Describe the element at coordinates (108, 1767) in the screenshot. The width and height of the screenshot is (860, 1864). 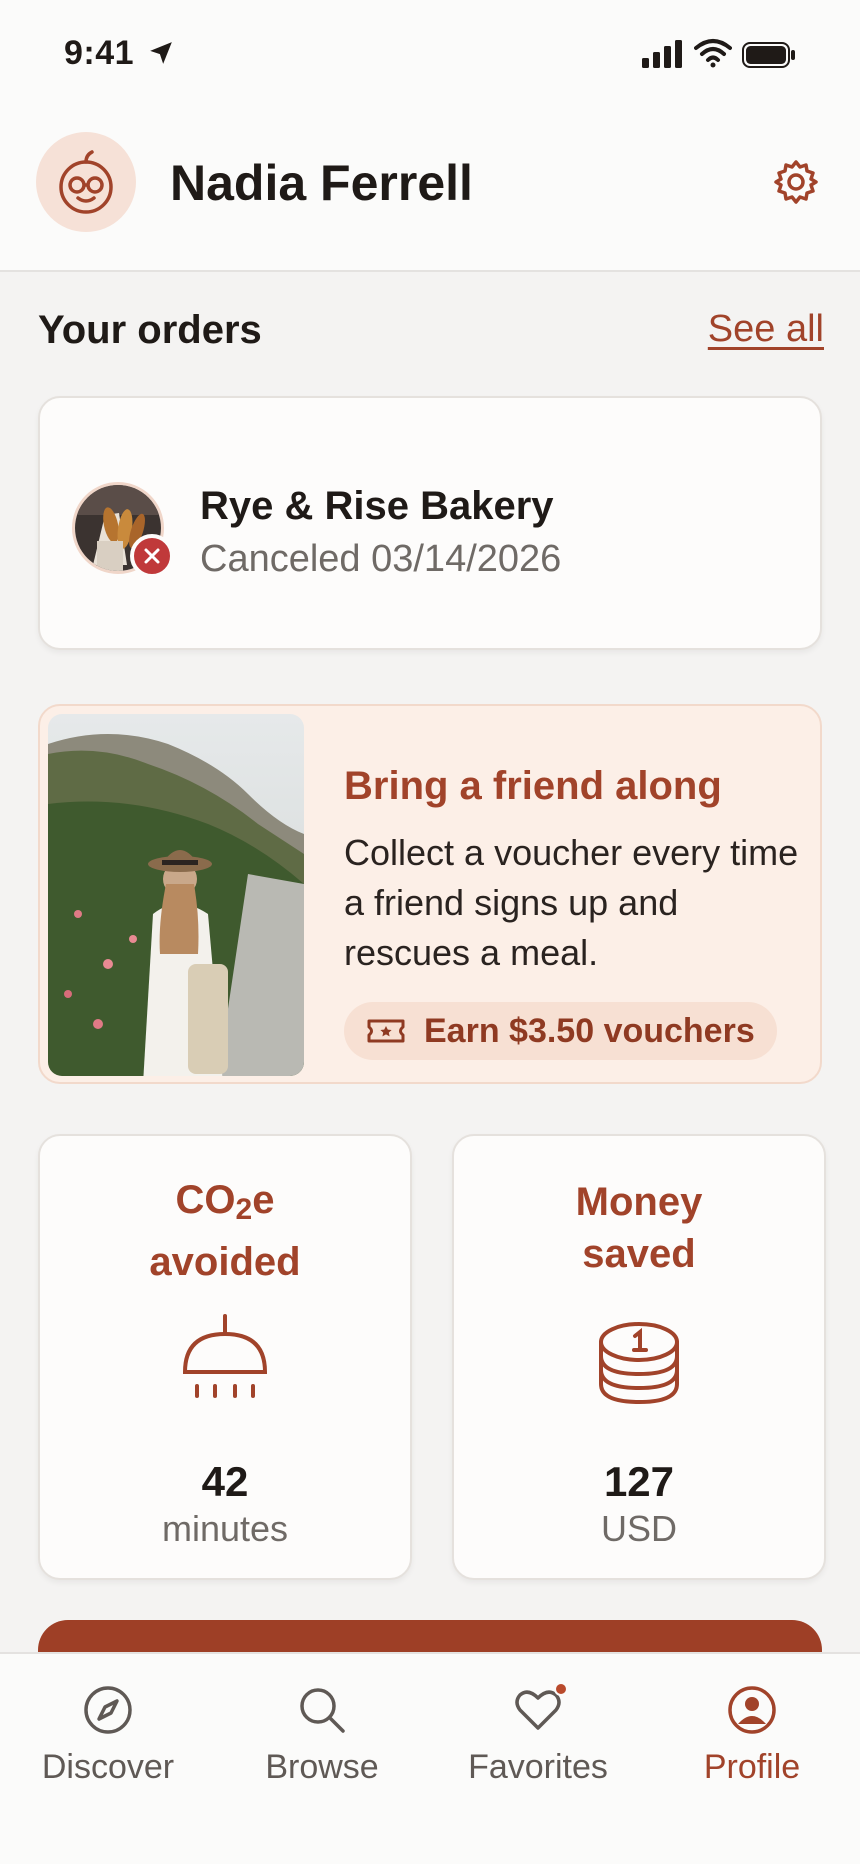
I see `nav-item-label: Discover` at that location.